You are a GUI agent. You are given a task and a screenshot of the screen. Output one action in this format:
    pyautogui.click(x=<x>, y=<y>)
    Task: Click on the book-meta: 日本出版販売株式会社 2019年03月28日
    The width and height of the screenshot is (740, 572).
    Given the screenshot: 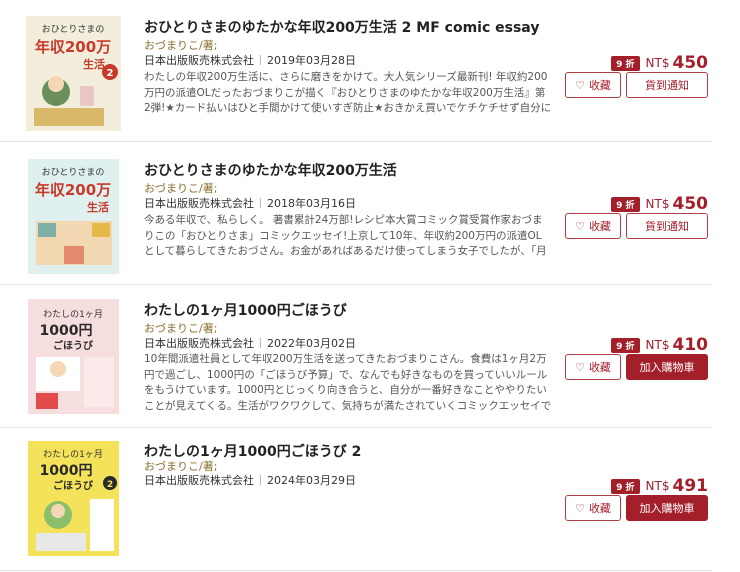 What is the action you would take?
    pyautogui.click(x=250, y=60)
    